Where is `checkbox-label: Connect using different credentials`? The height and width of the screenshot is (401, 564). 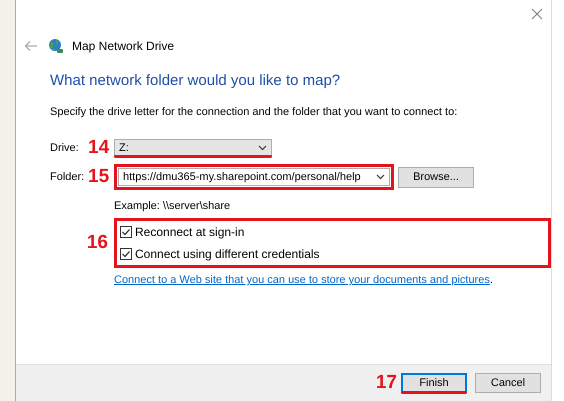
checkbox-label: Connect using different credentials is located at coordinates (227, 254).